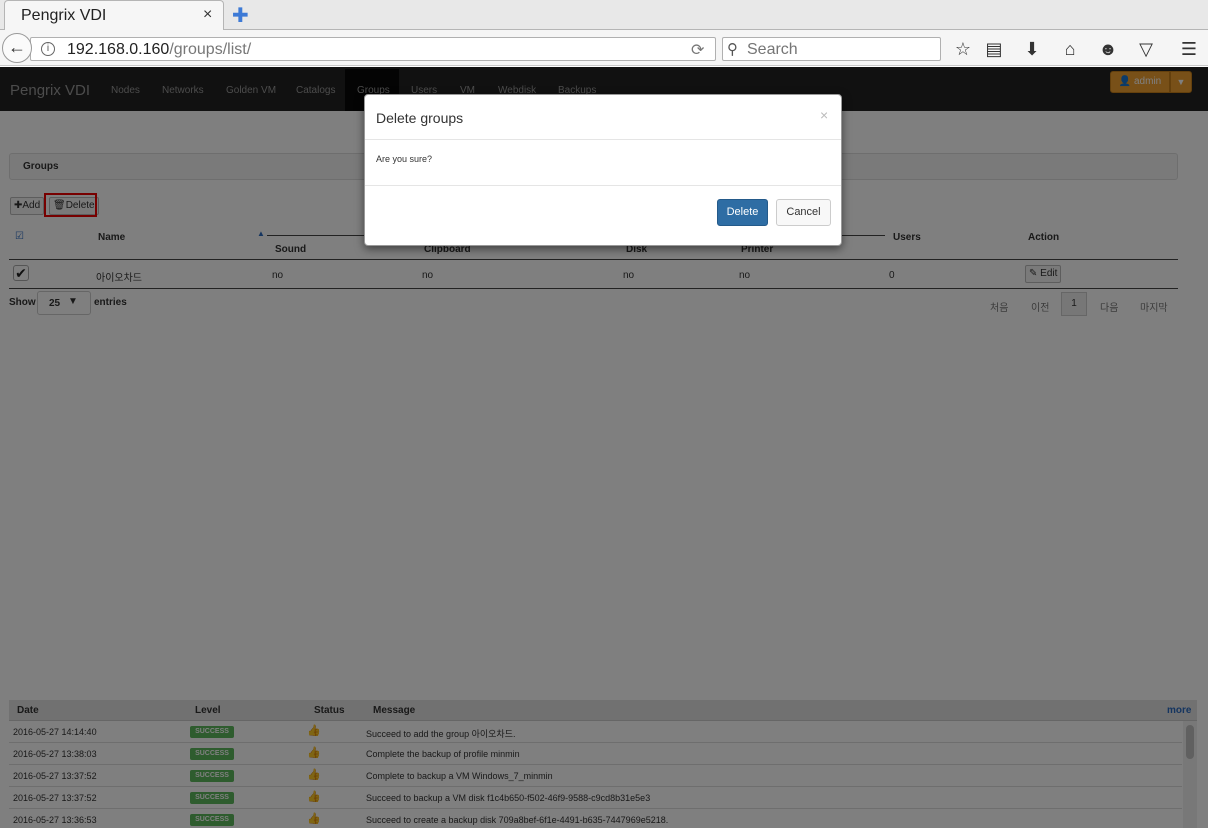 This screenshot has height=828, width=1208. Describe the element at coordinates (48, 49) in the screenshot. I see `info-icon: i` at that location.